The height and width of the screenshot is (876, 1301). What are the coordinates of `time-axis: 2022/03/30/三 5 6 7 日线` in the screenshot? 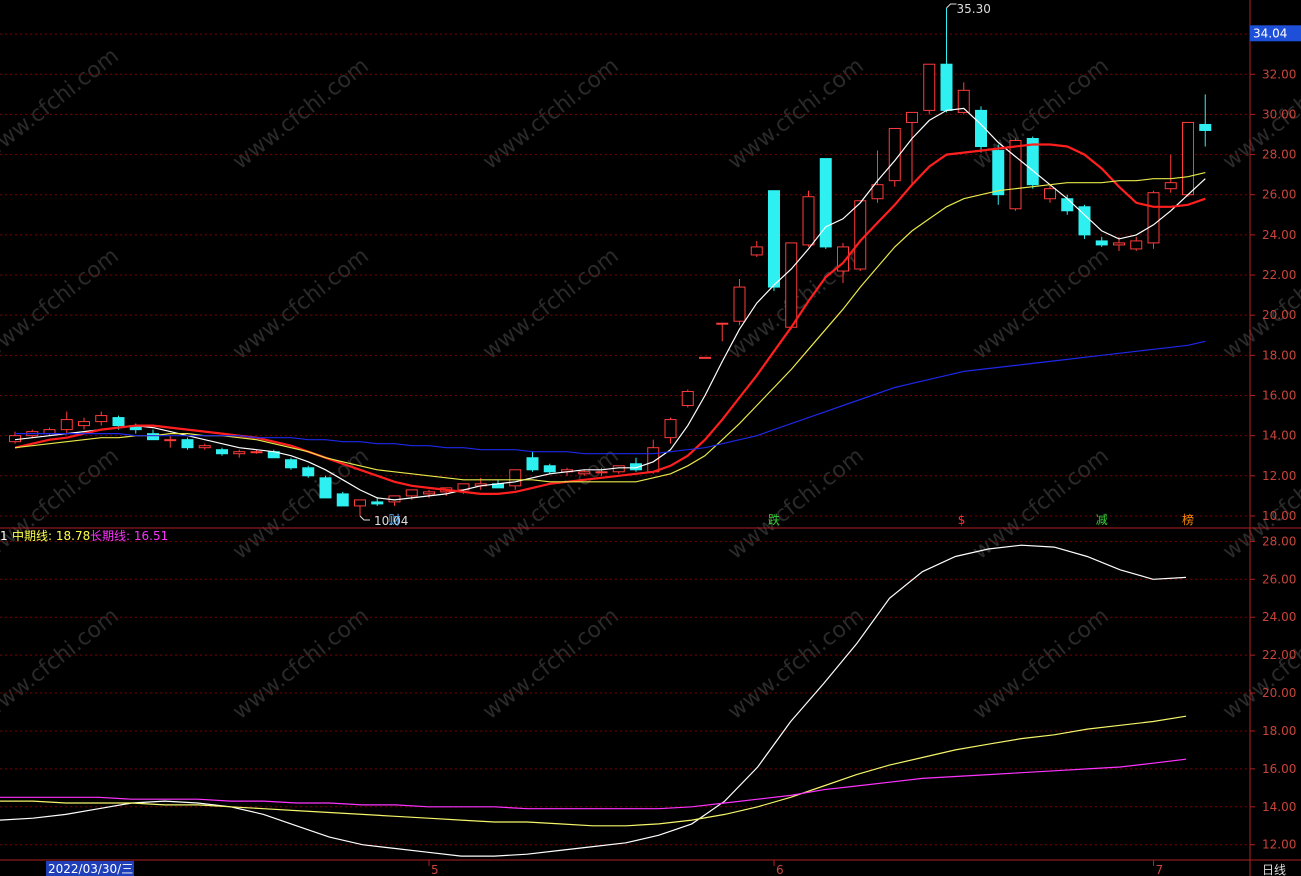 It's located at (666, 868).